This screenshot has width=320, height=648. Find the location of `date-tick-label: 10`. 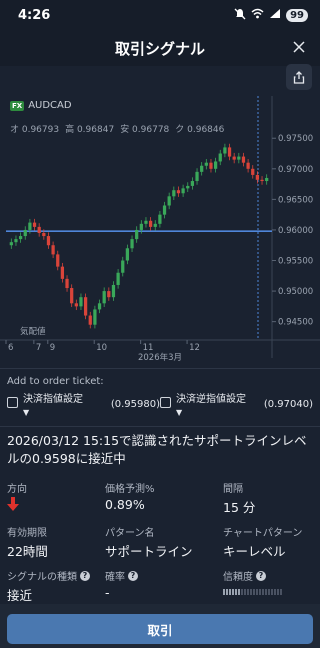

date-tick-label: 10 is located at coordinates (101, 348).